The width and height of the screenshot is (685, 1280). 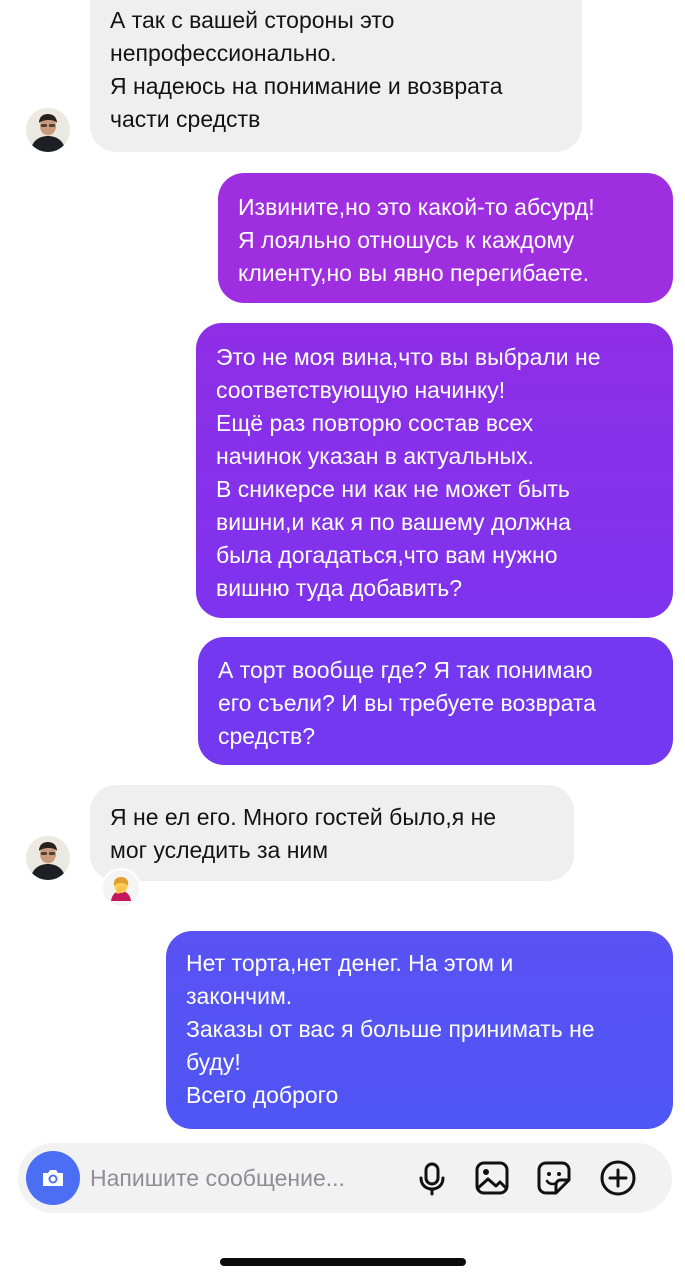 I want to click on woman-facepalming-icon, so click(x=121, y=889).